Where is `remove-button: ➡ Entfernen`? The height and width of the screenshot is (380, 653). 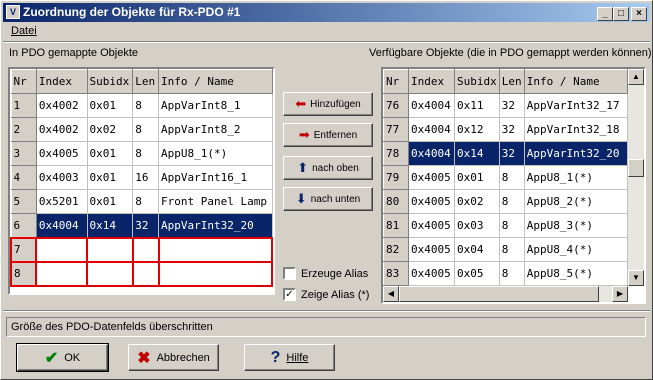 remove-button: ➡ Entfernen is located at coordinates (328, 135).